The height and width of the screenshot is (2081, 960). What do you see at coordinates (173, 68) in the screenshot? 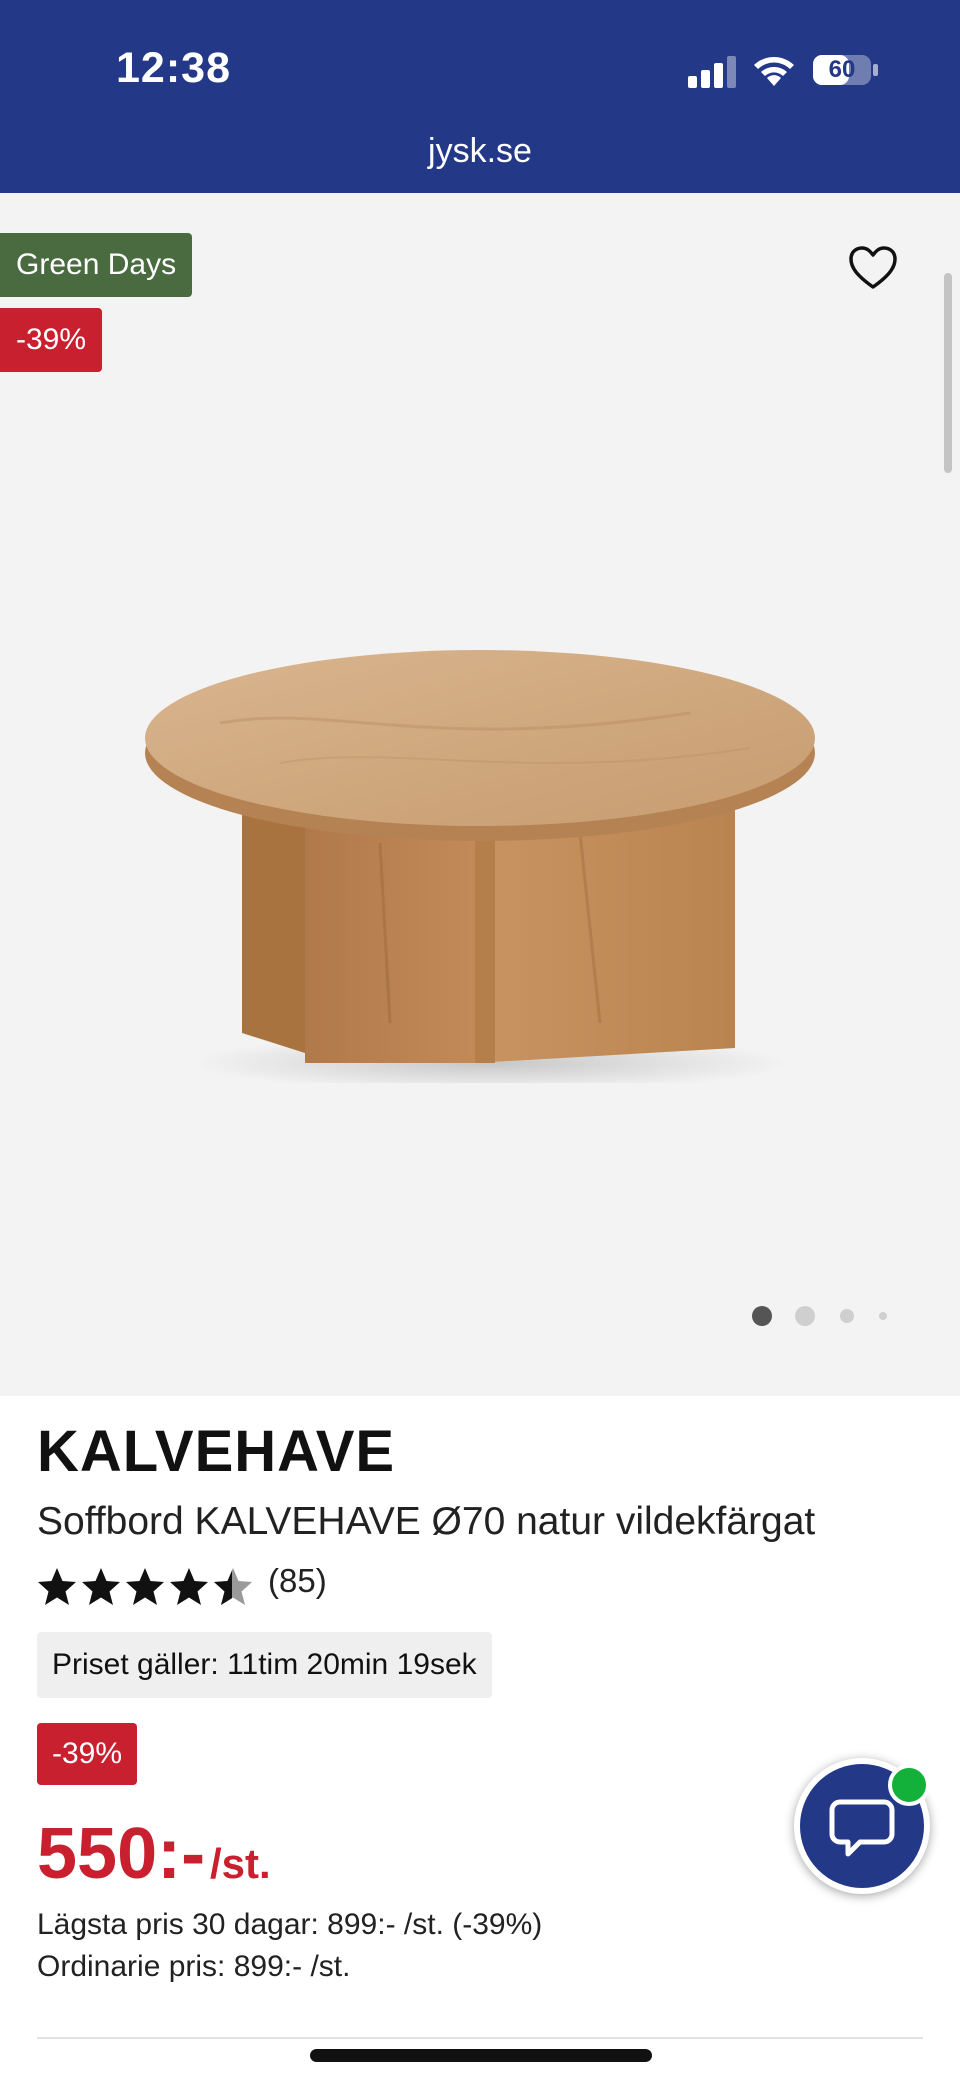
I see `status-time: 12:38` at bounding box center [173, 68].